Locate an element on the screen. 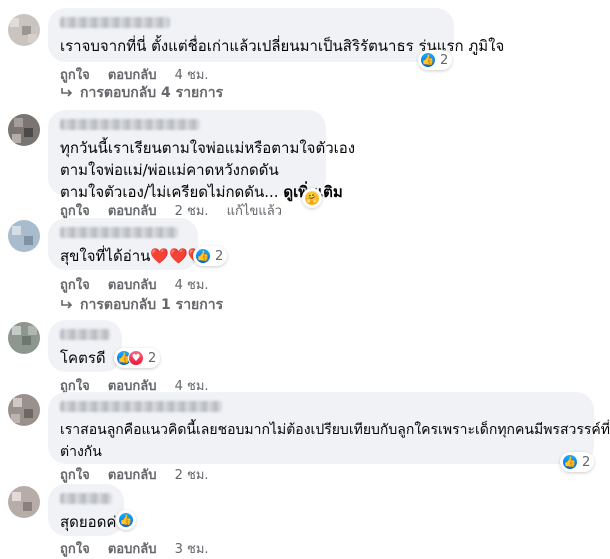 Image resolution: width=610 pixels, height=559 pixels. comment-actions: ถูกใจ ตอบกลับ 4 ชม. is located at coordinates (141, 284).